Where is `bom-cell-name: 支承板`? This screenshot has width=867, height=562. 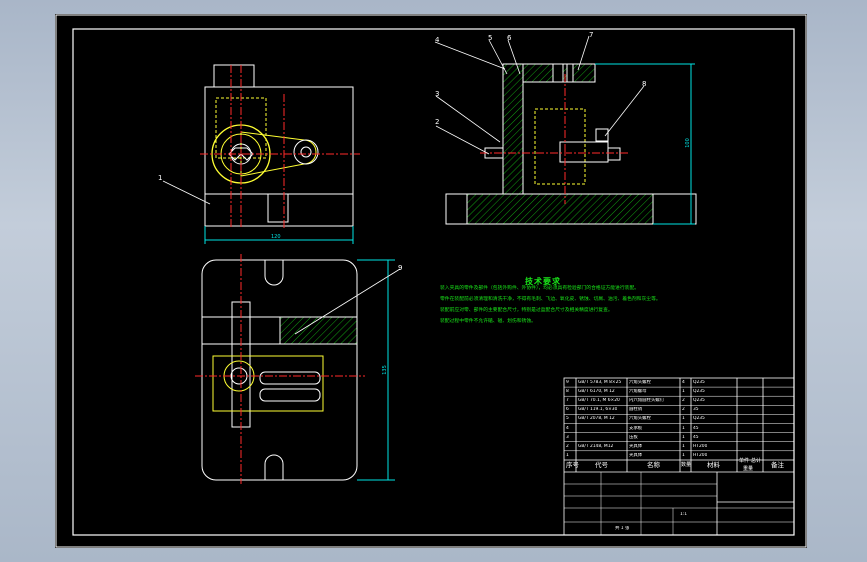
bom-cell-name: 支承板 is located at coordinates (636, 428).